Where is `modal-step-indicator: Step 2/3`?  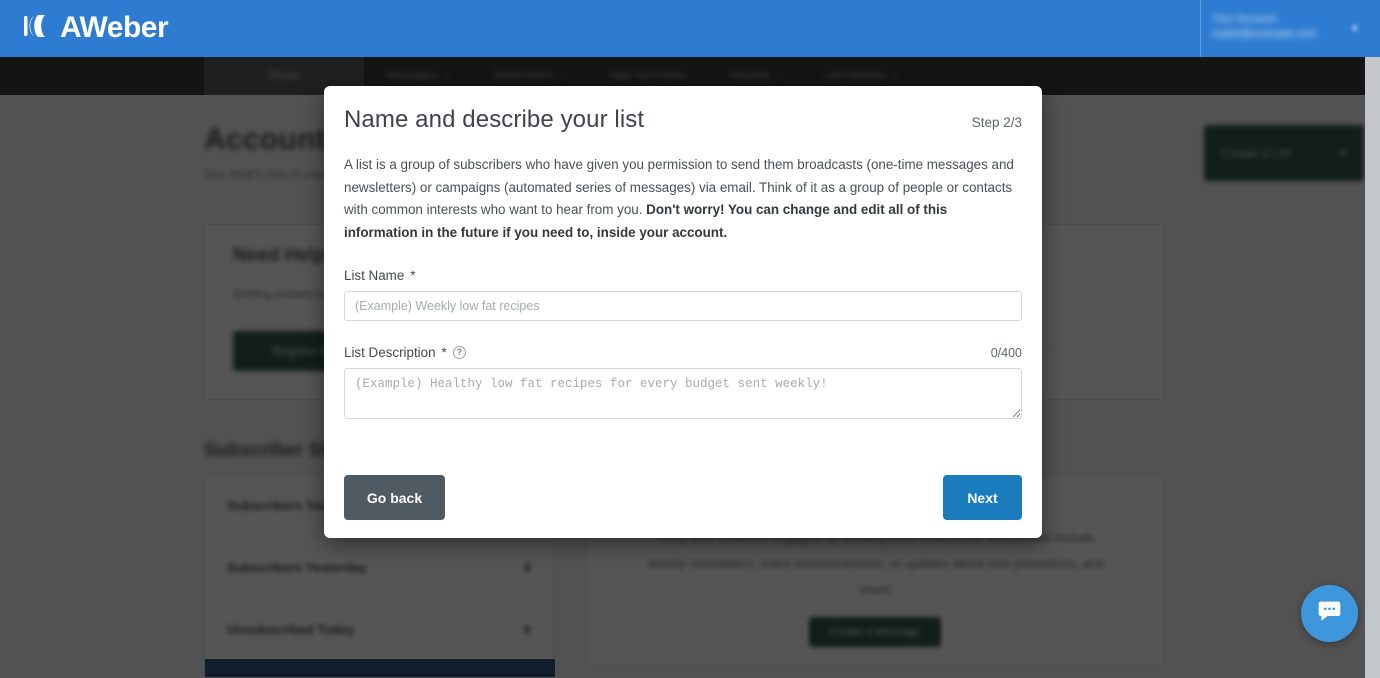 modal-step-indicator: Step 2/3 is located at coordinates (996, 122).